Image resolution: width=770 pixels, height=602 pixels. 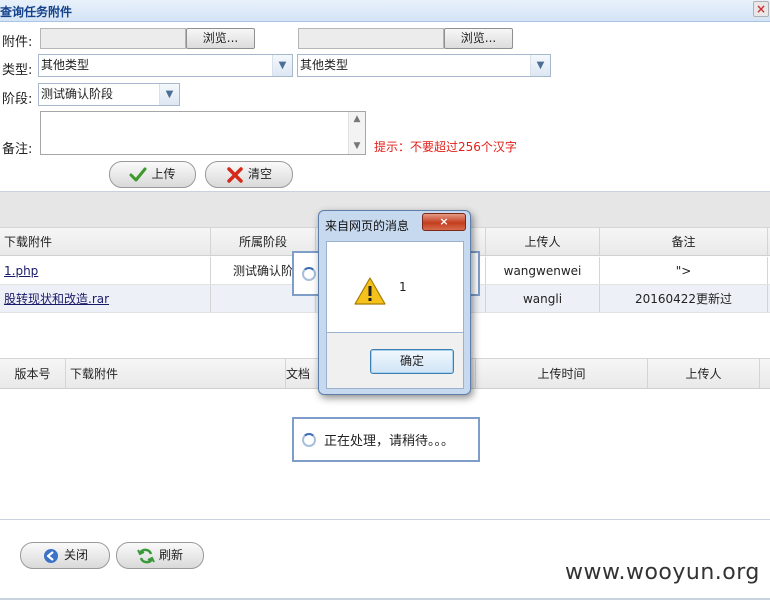 I want to click on table-cell: ">, so click(x=684, y=270).